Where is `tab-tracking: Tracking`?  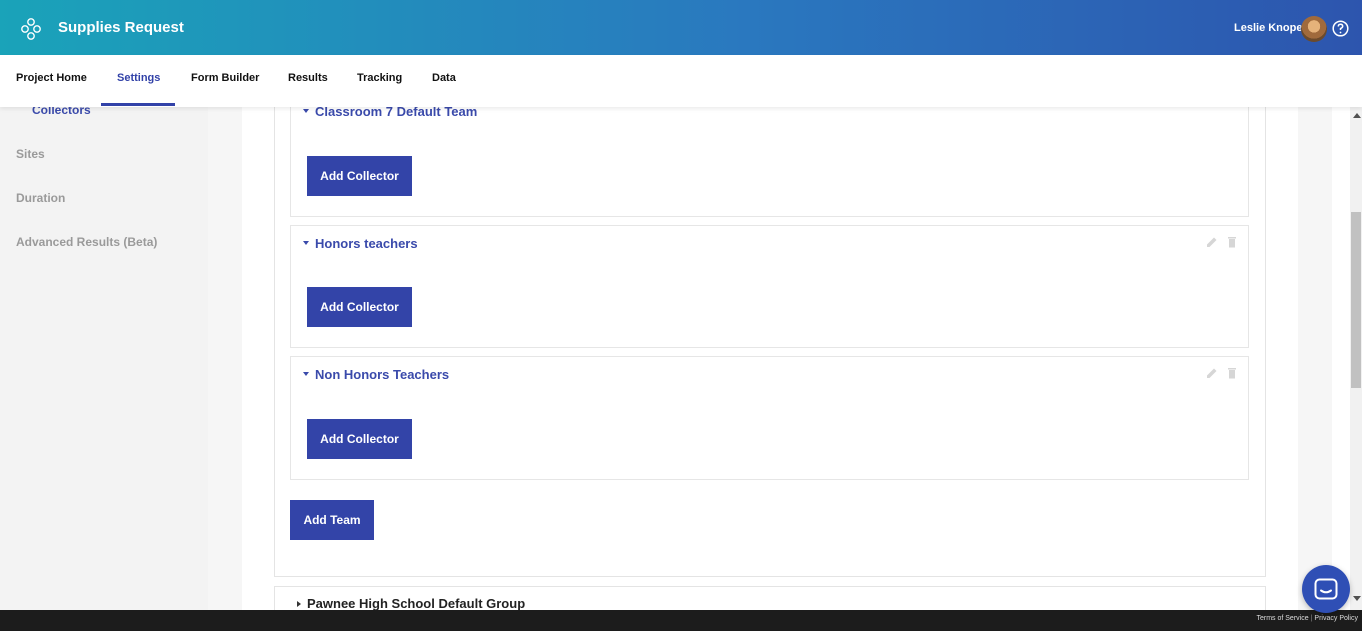
tab-tracking: Tracking is located at coordinates (379, 78).